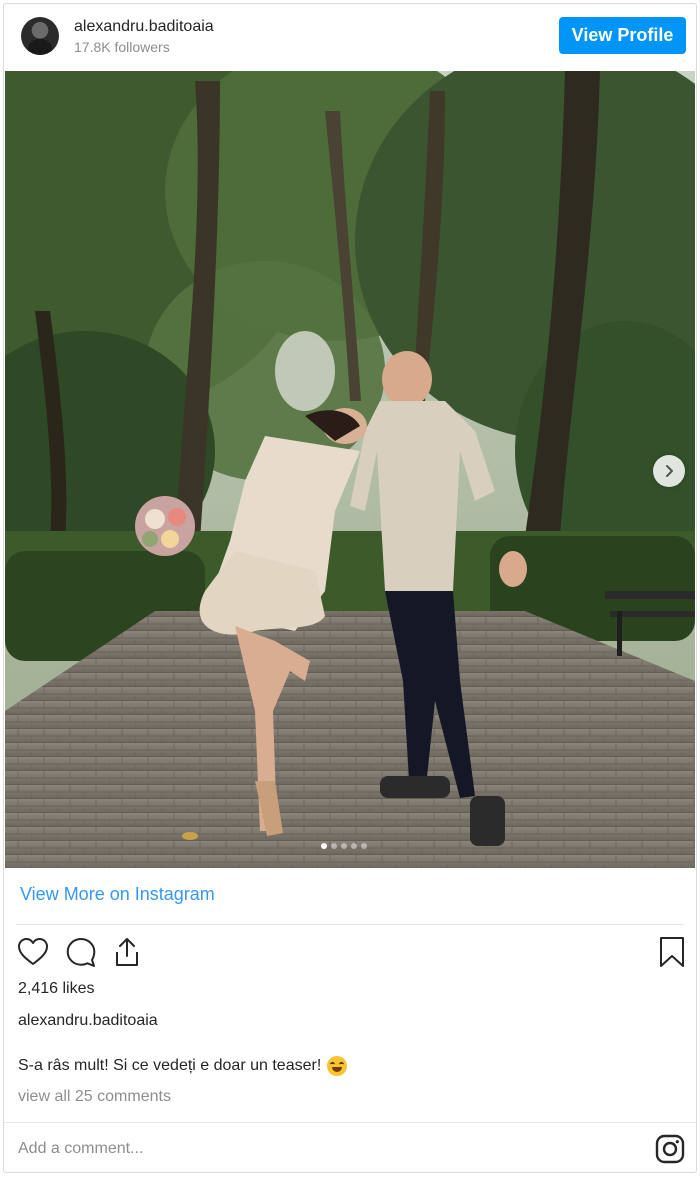 This screenshot has width=700, height=1184. Describe the element at coordinates (144, 27) in the screenshot. I see `profile-username: alexandru.baditoaia` at that location.